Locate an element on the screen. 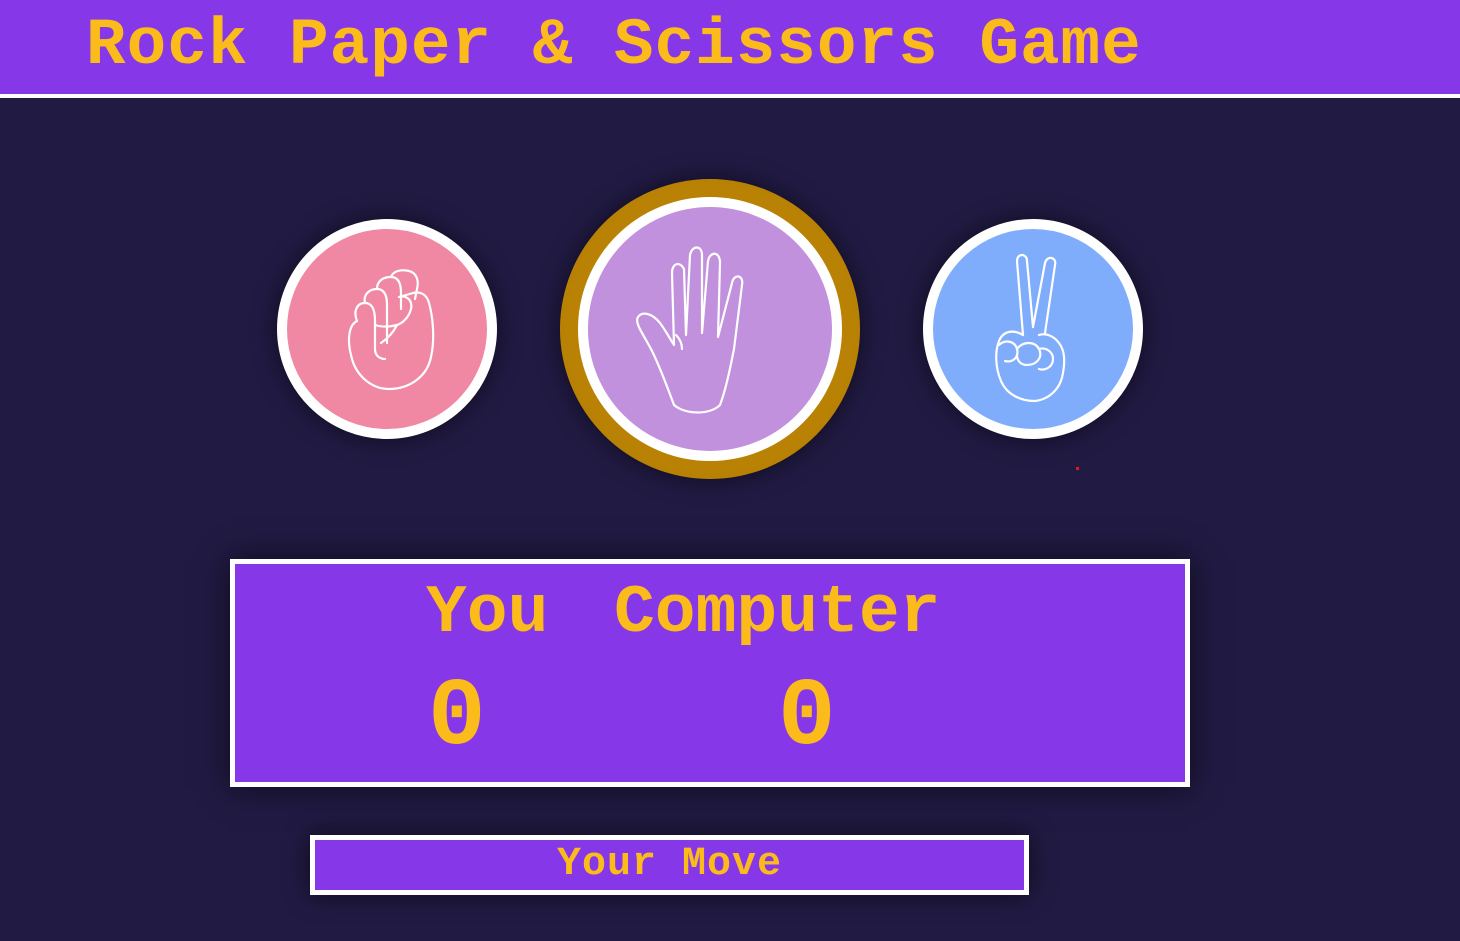 This screenshot has height=941, width=1460. message-bar: Your Move is located at coordinates (669, 865).